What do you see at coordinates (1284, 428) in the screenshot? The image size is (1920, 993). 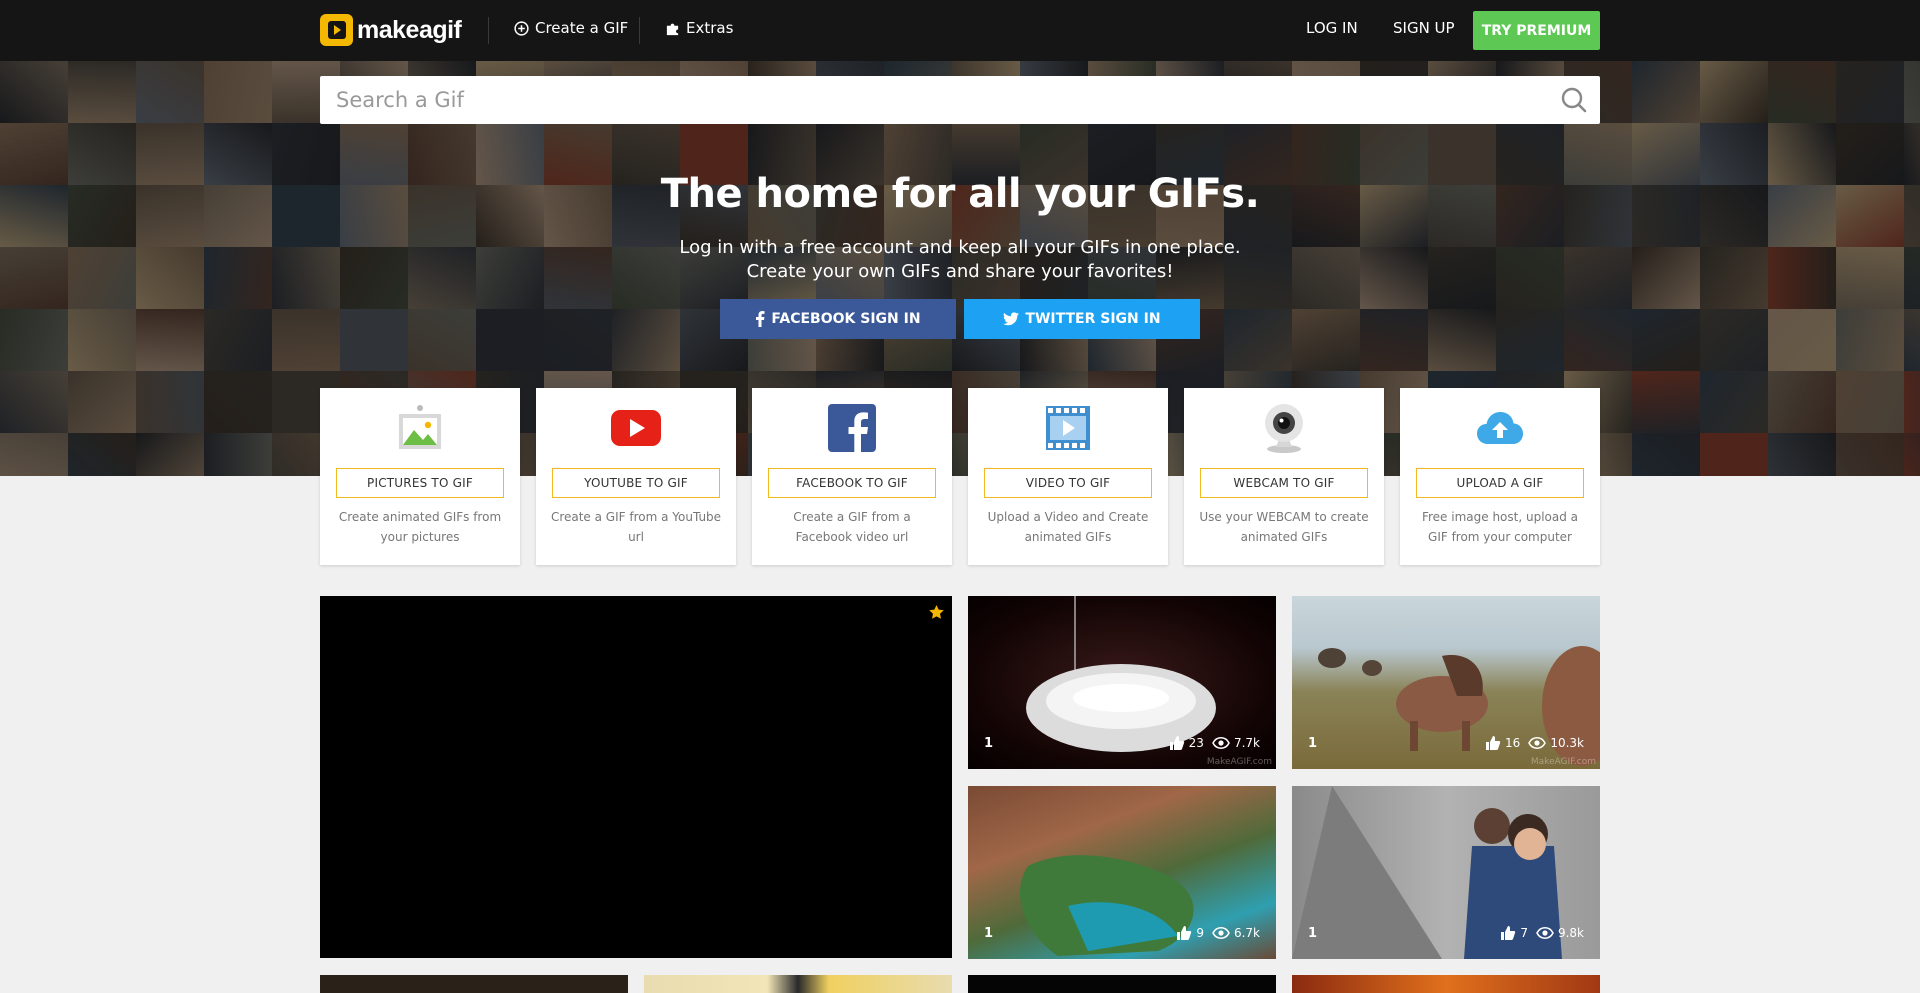 I see `webcam-icon` at bounding box center [1284, 428].